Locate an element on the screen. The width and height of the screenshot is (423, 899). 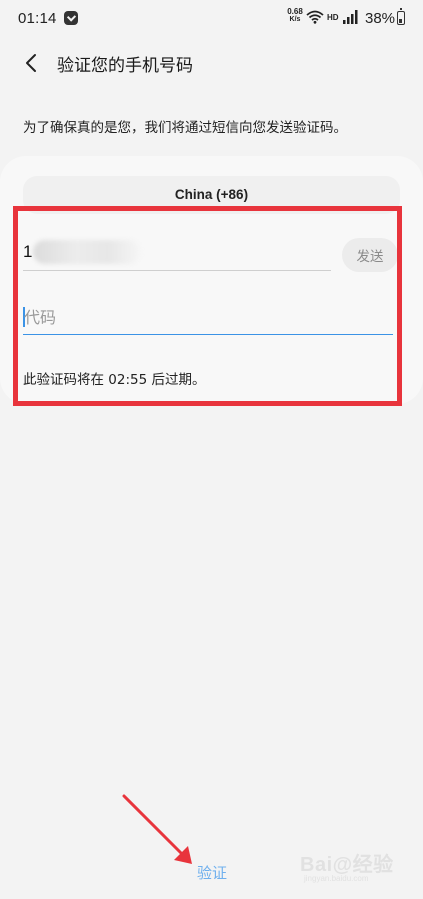
back-button is located at coordinates (31, 63).